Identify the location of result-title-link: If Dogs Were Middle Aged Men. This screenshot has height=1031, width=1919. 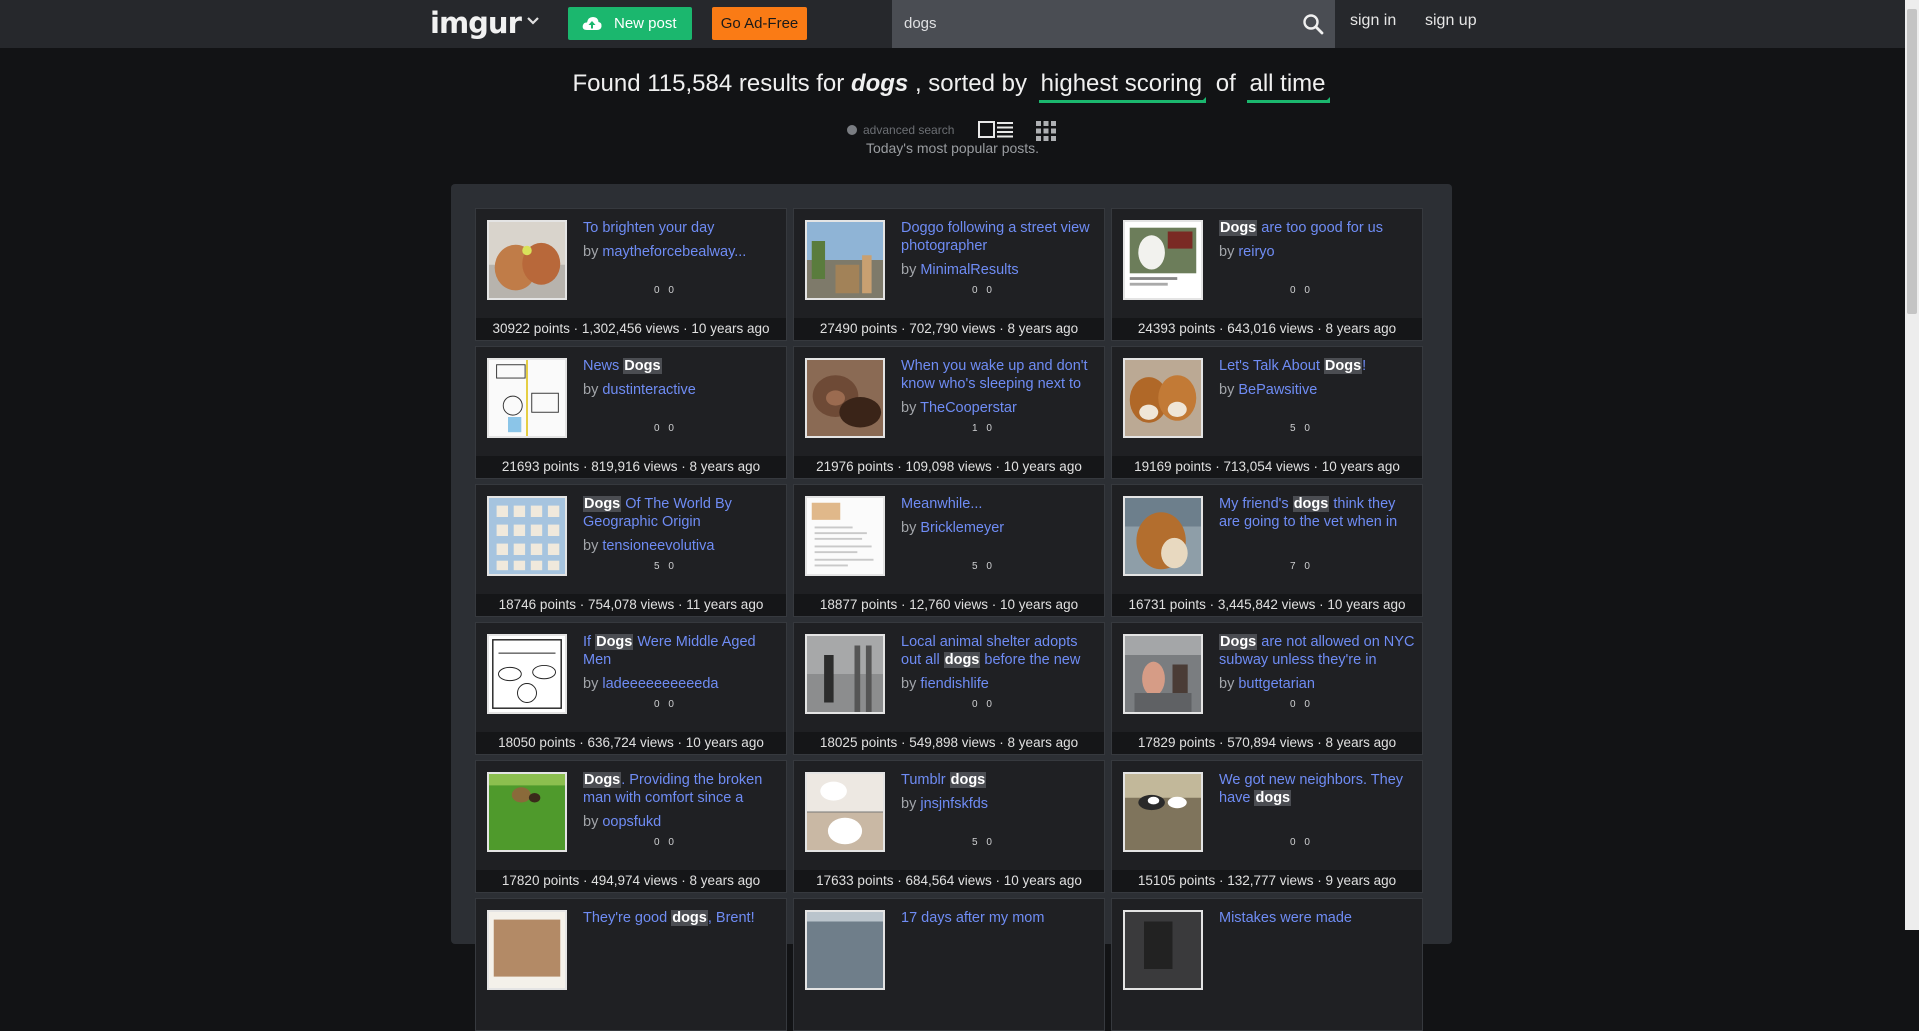
(681, 651).